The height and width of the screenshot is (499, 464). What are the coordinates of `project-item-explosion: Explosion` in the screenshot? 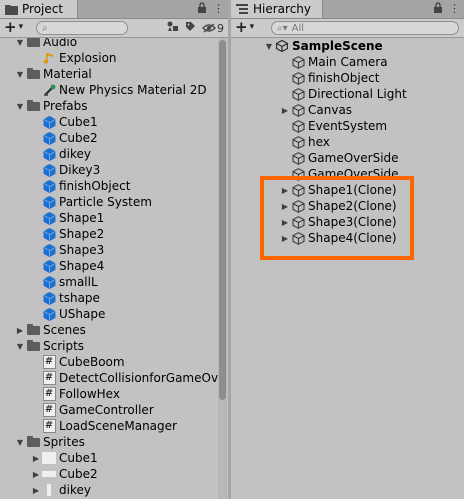 It's located at (73, 58).